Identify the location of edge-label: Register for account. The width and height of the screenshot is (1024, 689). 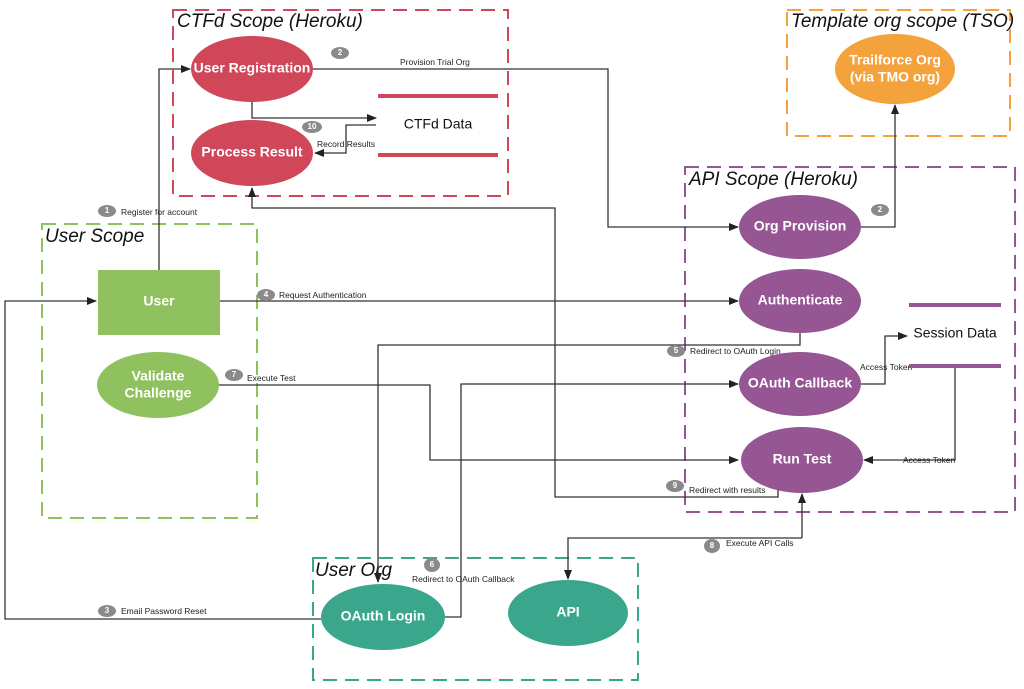
(159, 212).